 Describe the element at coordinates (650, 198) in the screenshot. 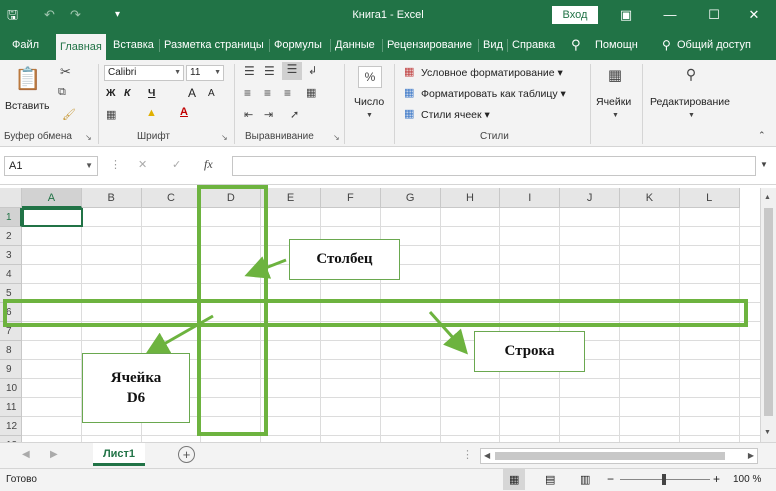

I see `column-header-k: K` at that location.